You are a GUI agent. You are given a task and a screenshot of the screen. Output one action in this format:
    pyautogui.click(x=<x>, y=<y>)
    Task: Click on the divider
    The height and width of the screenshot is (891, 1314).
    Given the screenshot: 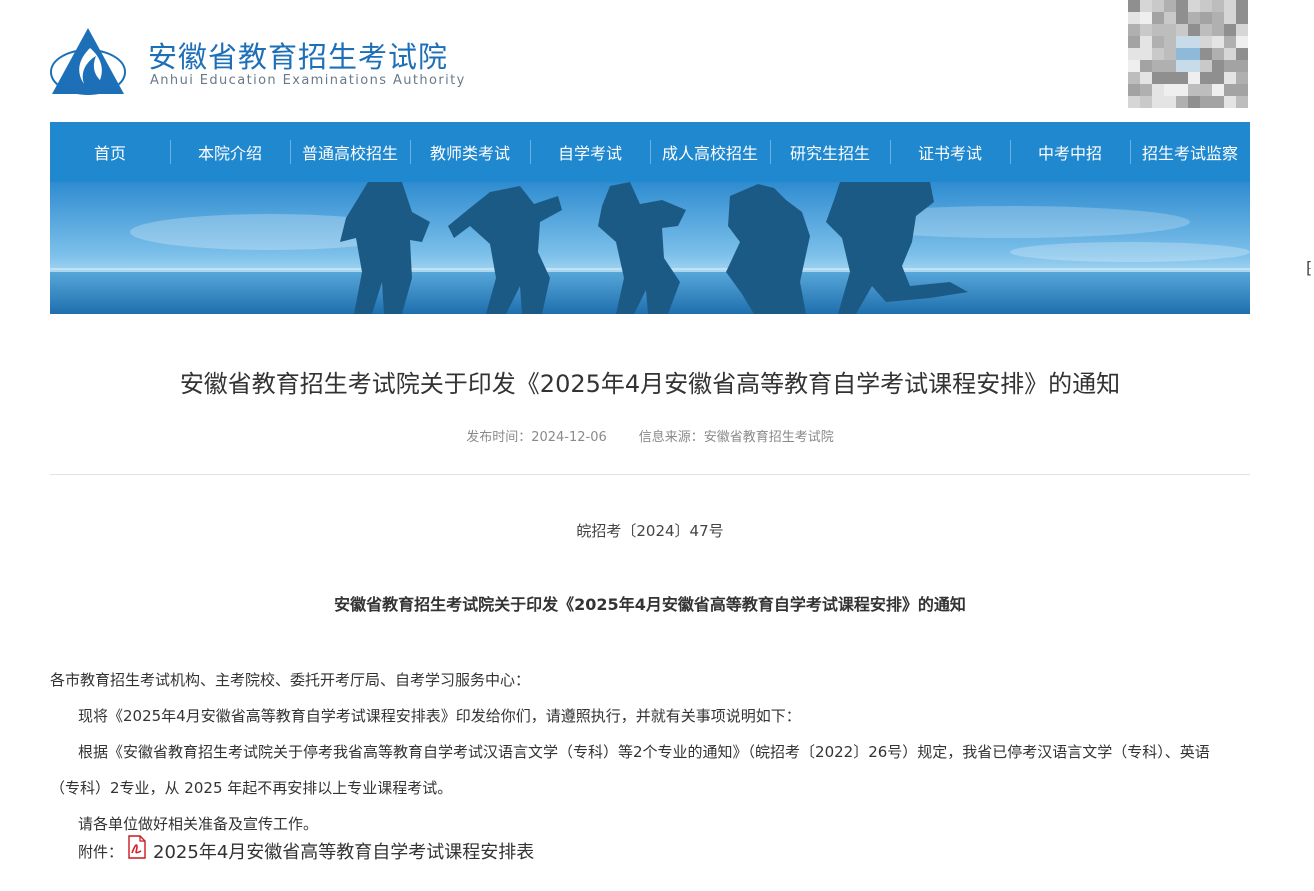 What is the action you would take?
    pyautogui.click(x=650, y=474)
    